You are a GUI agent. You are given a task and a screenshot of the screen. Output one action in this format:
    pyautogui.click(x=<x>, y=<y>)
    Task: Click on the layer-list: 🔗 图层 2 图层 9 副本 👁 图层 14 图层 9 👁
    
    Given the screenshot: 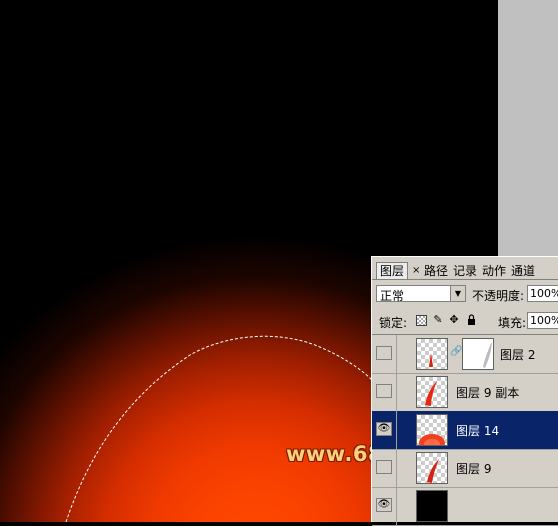 What is the action you would take?
    pyautogui.click(x=465, y=430)
    